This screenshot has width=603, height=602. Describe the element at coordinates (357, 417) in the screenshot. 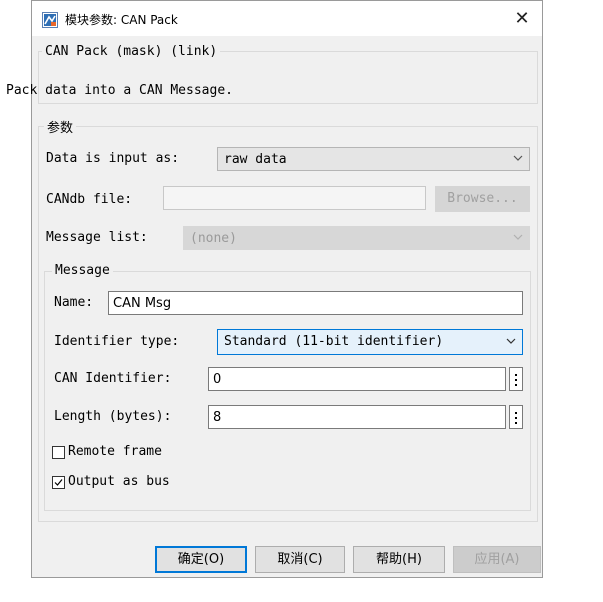

I see `length-input: 8` at that location.